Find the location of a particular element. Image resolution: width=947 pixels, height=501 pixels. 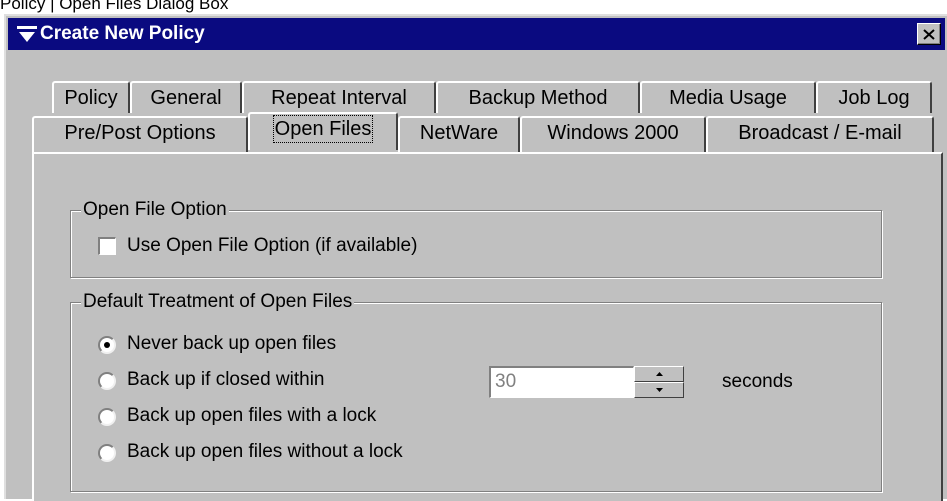

radio-selected-dot is located at coordinates (107, 345).